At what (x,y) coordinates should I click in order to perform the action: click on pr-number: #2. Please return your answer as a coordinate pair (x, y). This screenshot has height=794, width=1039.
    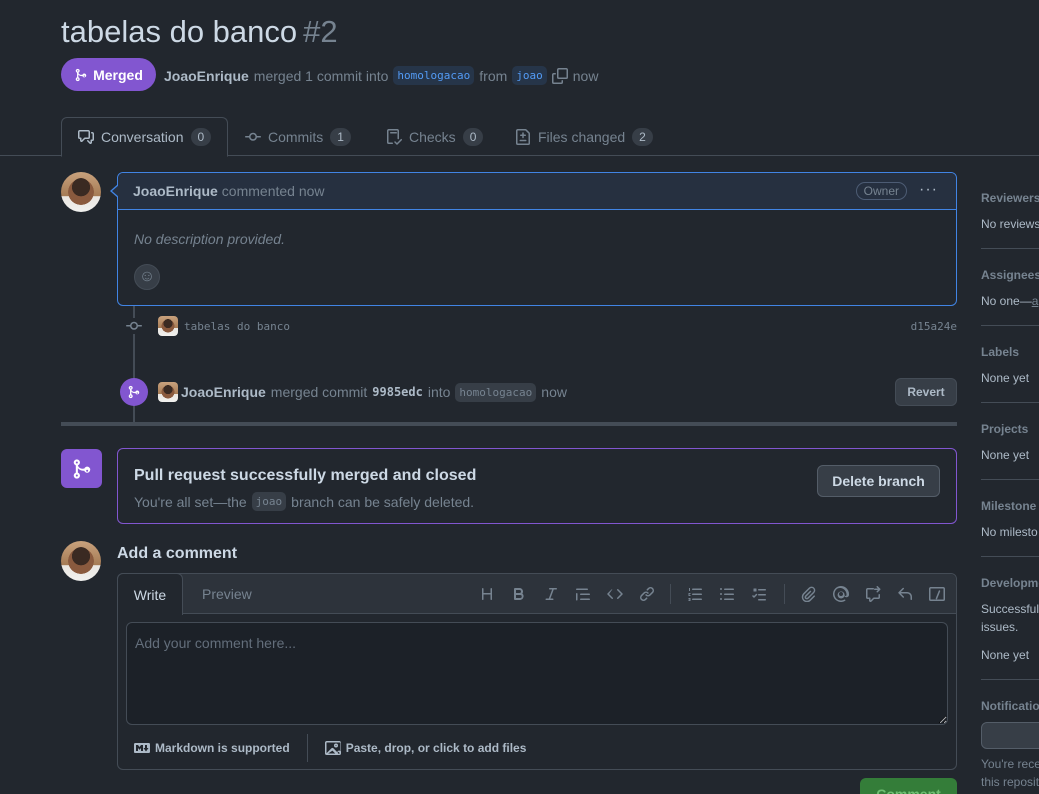
    Looking at the image, I should click on (320, 31).